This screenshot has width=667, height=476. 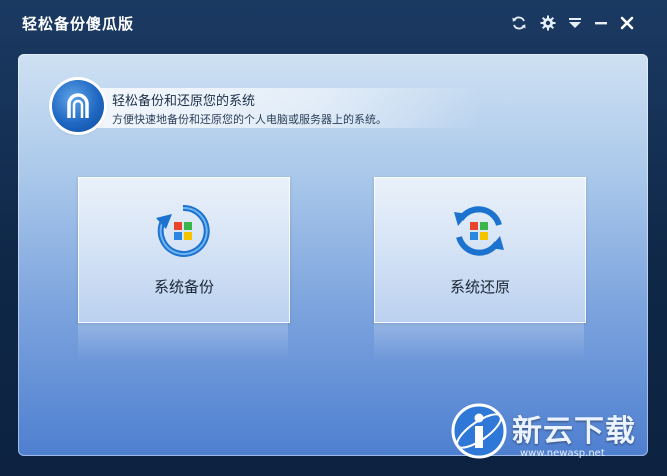 What do you see at coordinates (548, 23) in the screenshot?
I see `gear-icon` at bounding box center [548, 23].